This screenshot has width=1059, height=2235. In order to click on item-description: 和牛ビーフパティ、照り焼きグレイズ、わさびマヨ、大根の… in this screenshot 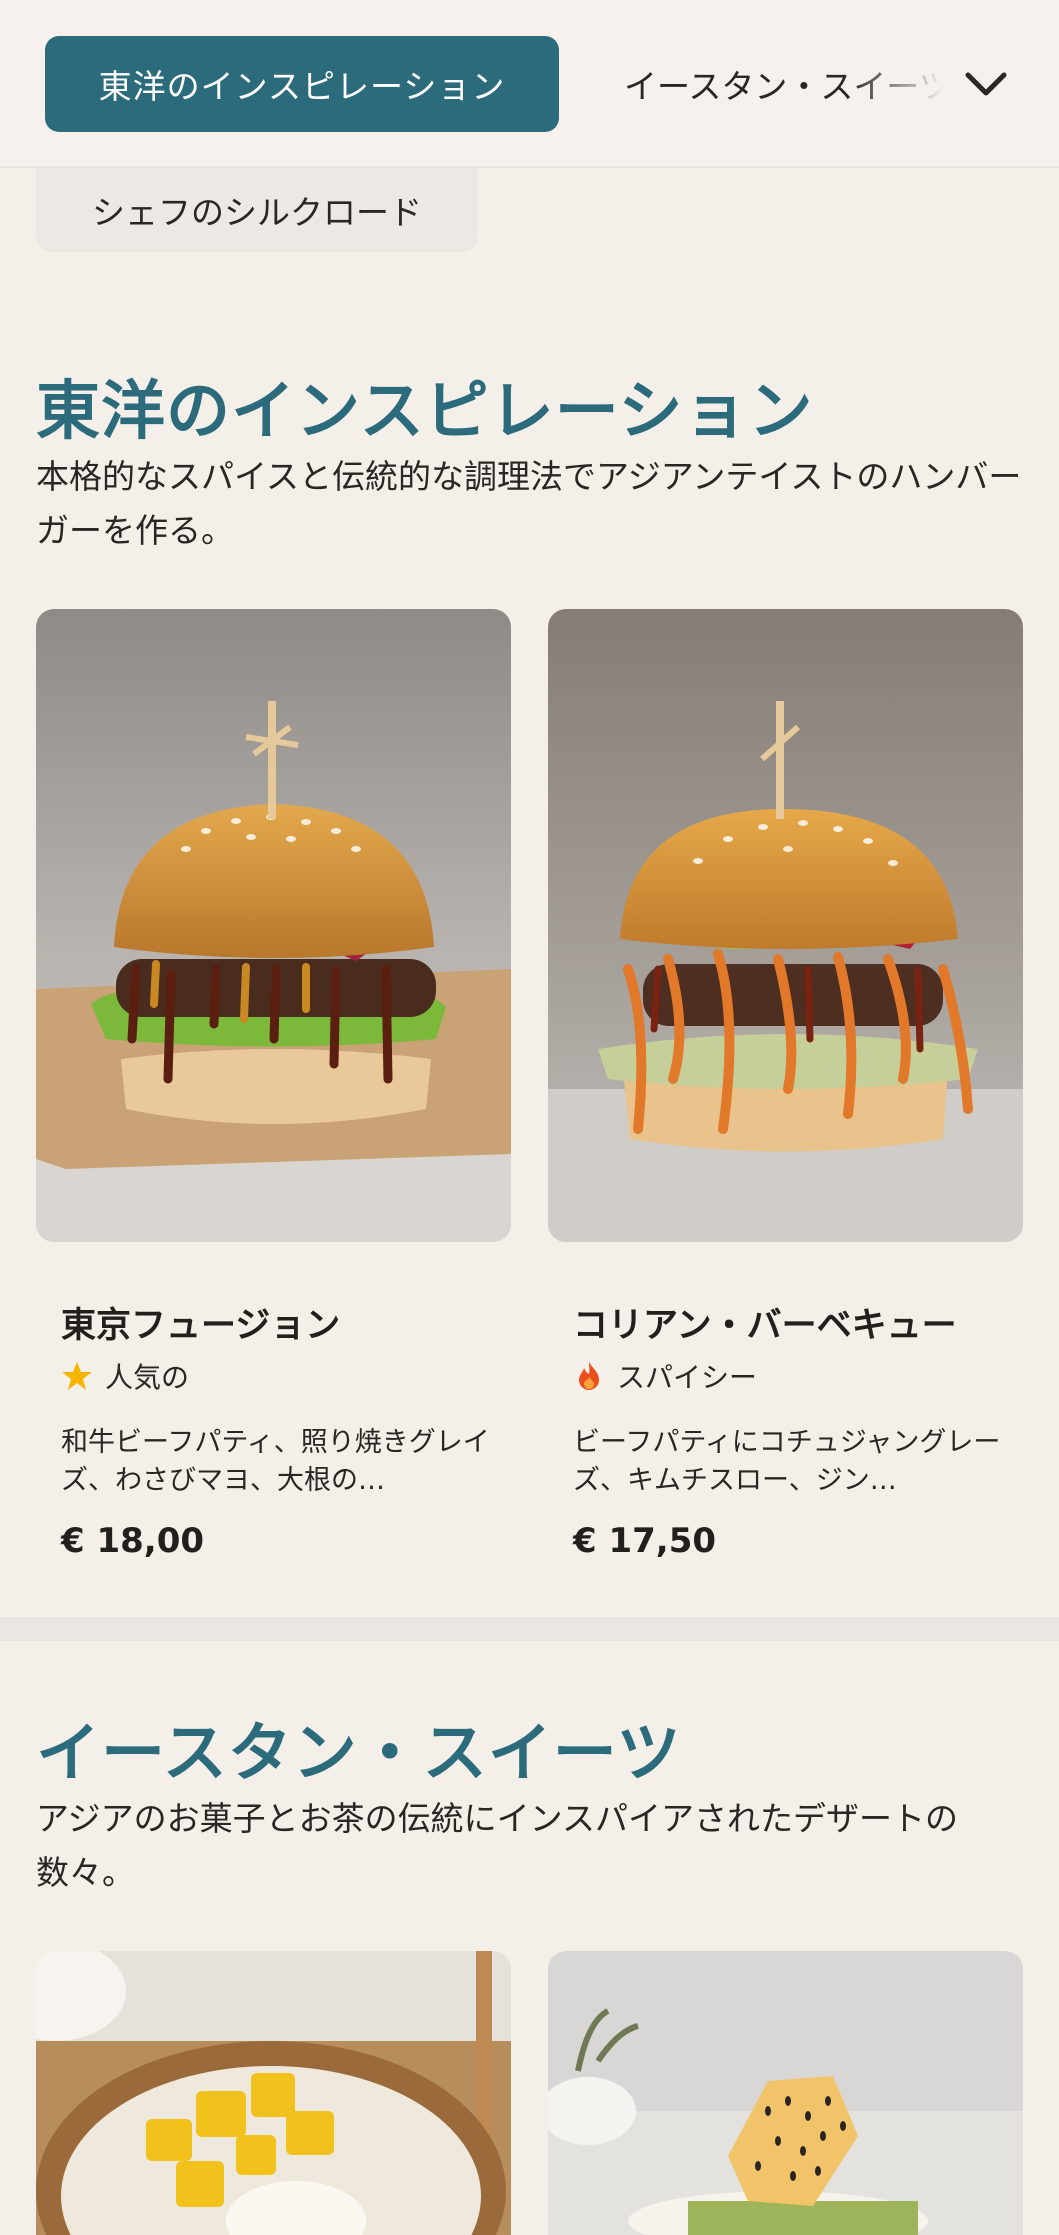, I will do `click(275, 1461)`.